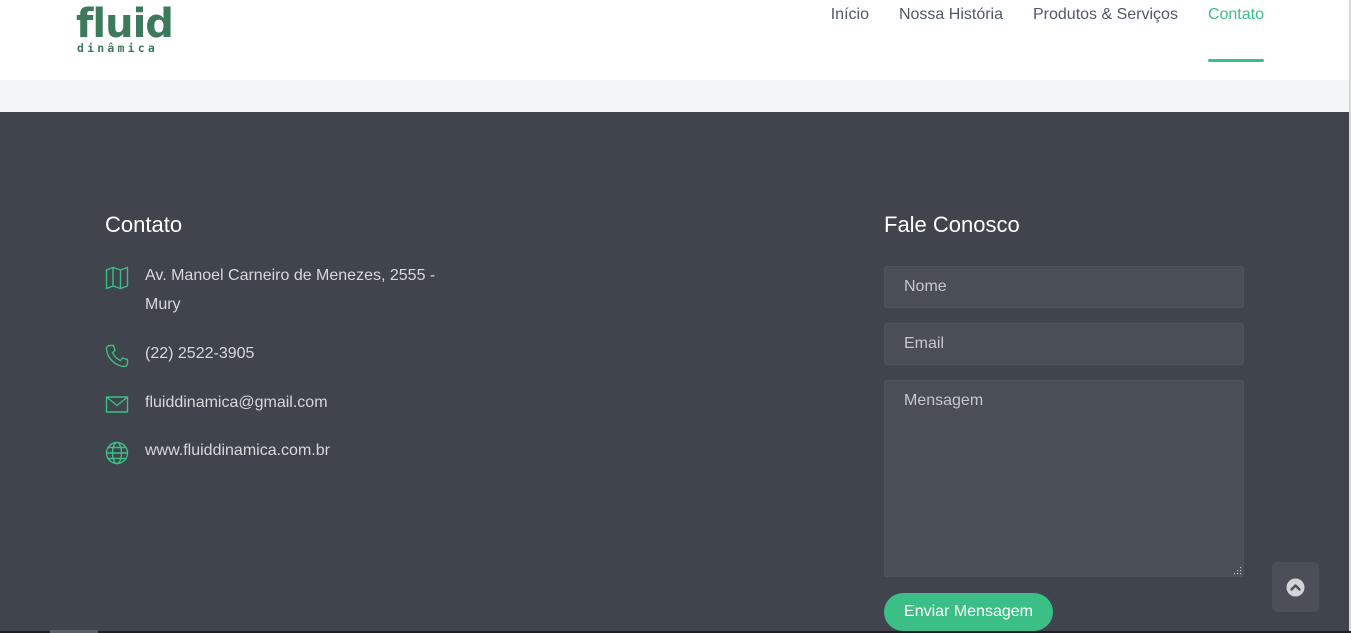  I want to click on nav-item-inicio: Início, so click(850, 40).